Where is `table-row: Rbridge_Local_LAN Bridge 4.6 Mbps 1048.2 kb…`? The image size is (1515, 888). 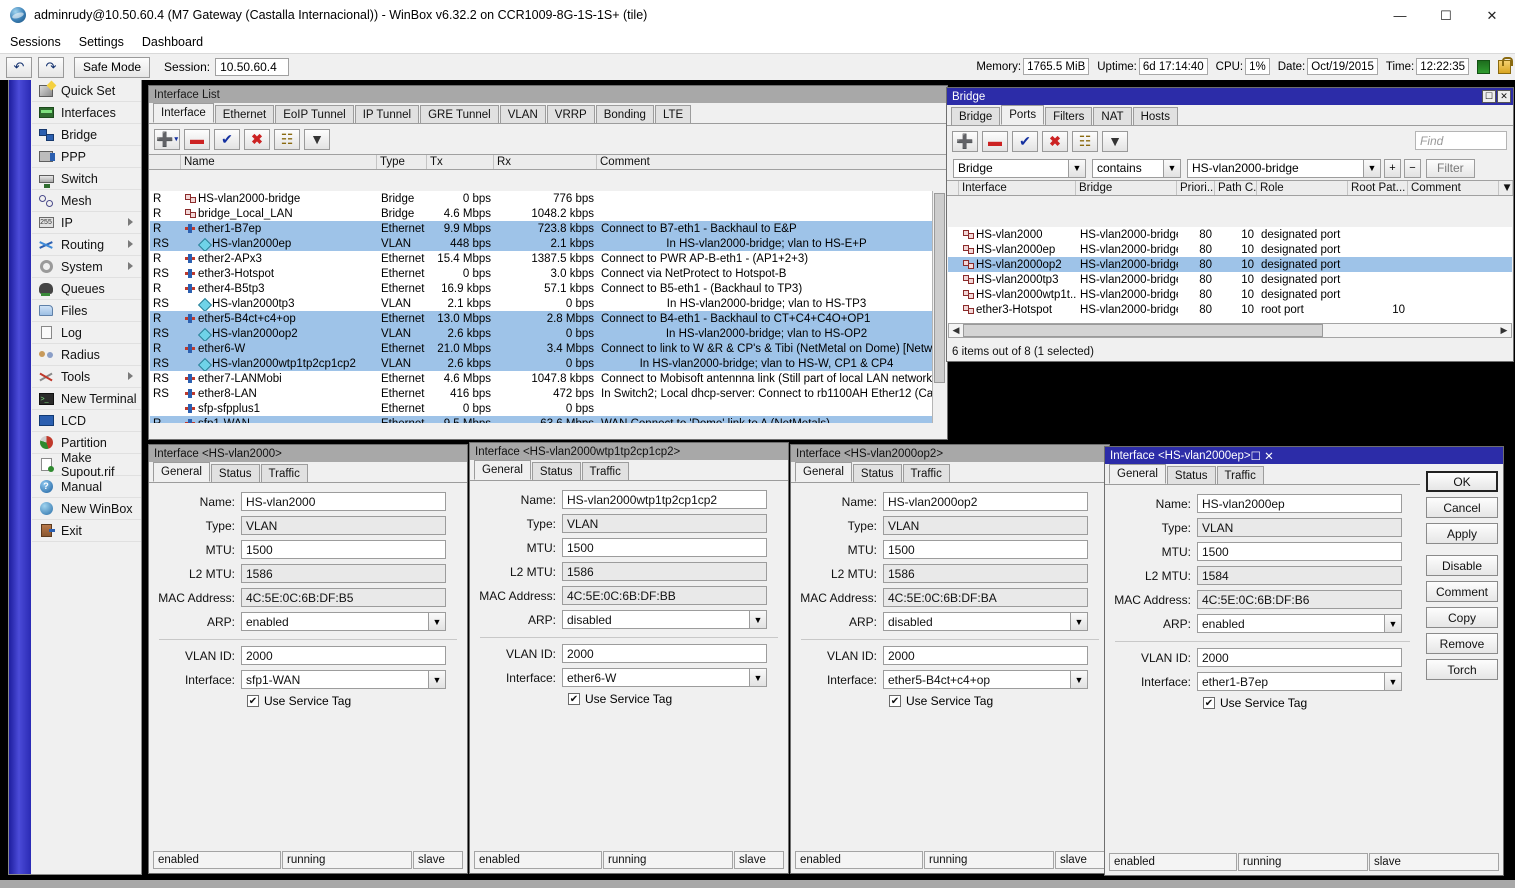
table-row: Rbridge_Local_LAN Bridge 4.6 Mbps 1048.2 kb… is located at coordinates (541, 213).